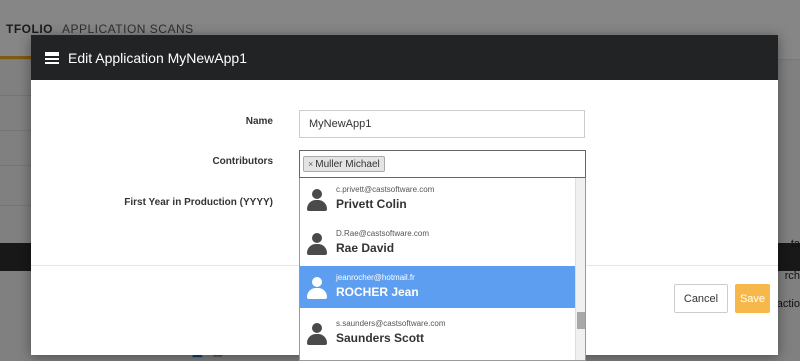  Describe the element at coordinates (580, 269) in the screenshot. I see `dropdown-scrollbar` at that location.